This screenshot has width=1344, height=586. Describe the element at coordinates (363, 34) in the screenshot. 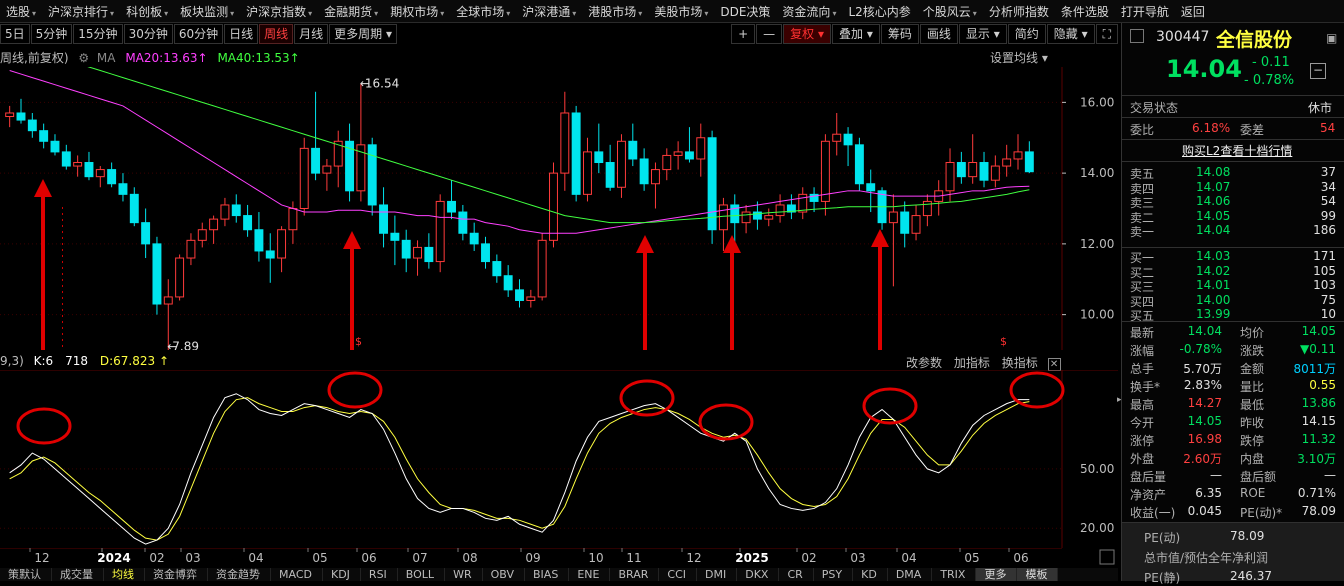

I see `period-tab: 更多周期 ▾` at that location.